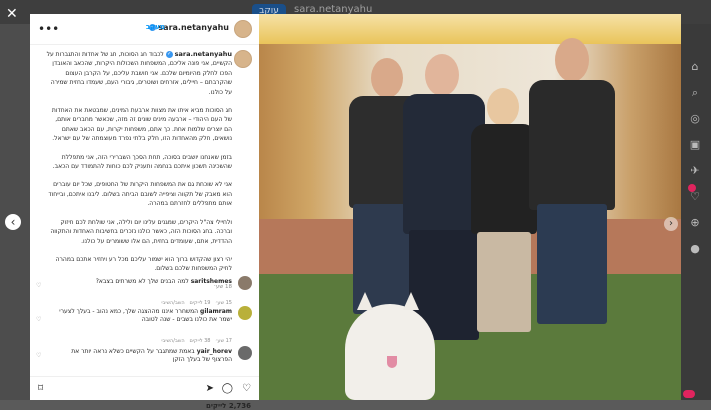  Describe the element at coordinates (203, 54) in the screenshot. I see `caption-username: sara.netanyahu` at that location.